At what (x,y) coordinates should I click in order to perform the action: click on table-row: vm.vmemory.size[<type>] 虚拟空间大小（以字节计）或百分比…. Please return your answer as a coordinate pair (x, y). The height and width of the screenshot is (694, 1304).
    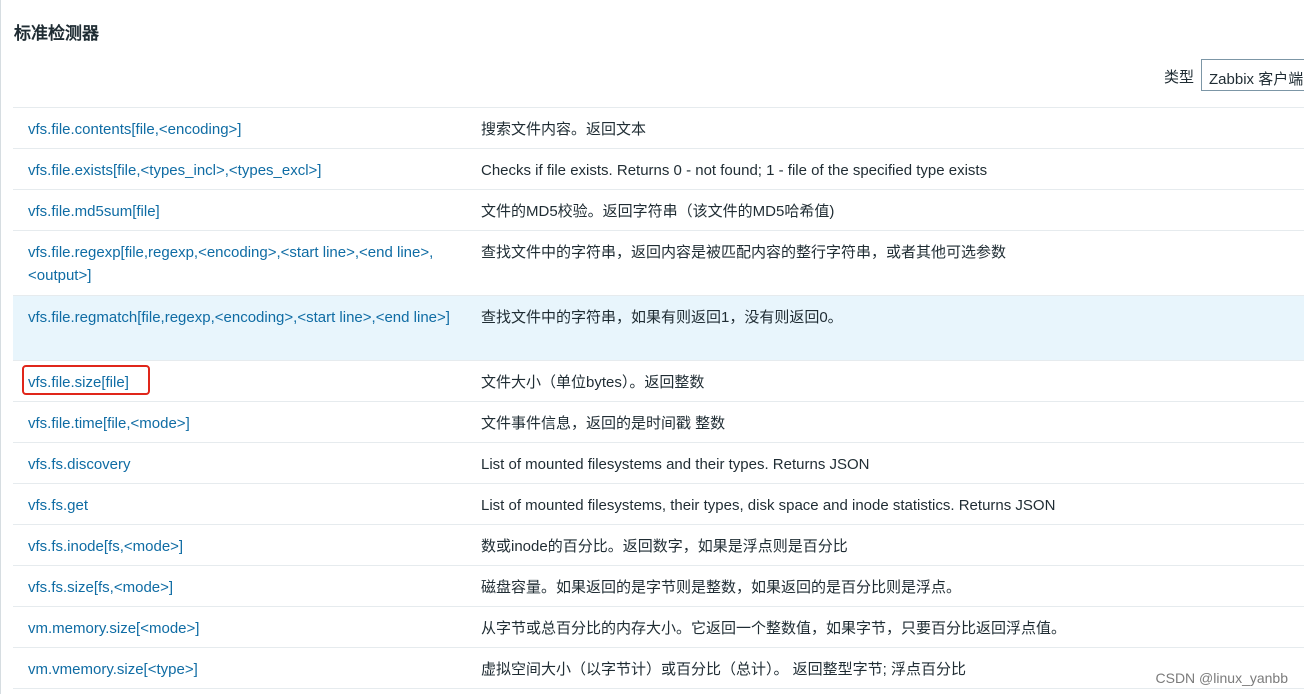
    Looking at the image, I should click on (658, 668).